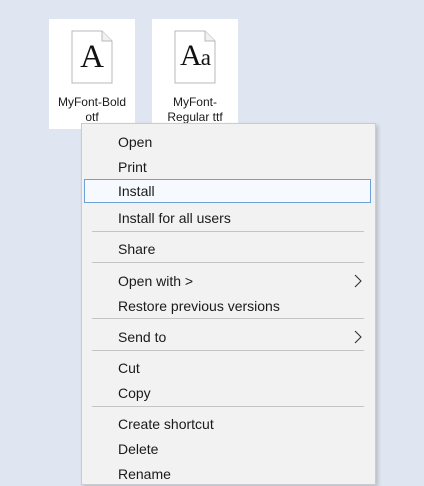  What do you see at coordinates (205, 57) in the screenshot?
I see `glyph-lower: a` at bounding box center [205, 57].